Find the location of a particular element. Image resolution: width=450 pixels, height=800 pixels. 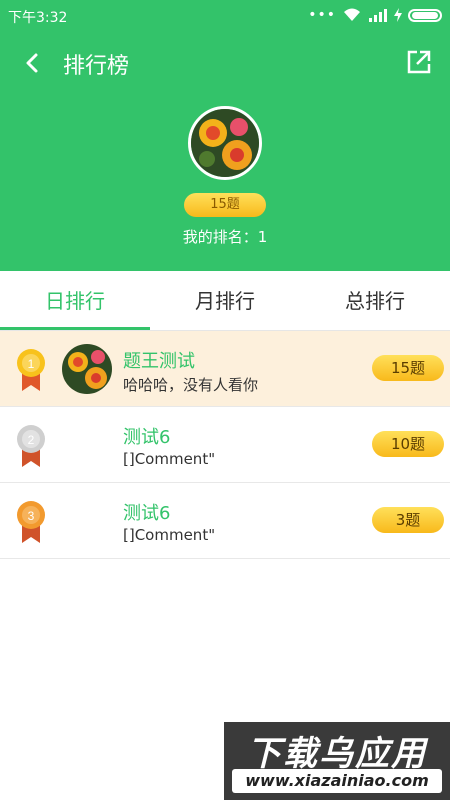

share-icon is located at coordinates (419, 62).